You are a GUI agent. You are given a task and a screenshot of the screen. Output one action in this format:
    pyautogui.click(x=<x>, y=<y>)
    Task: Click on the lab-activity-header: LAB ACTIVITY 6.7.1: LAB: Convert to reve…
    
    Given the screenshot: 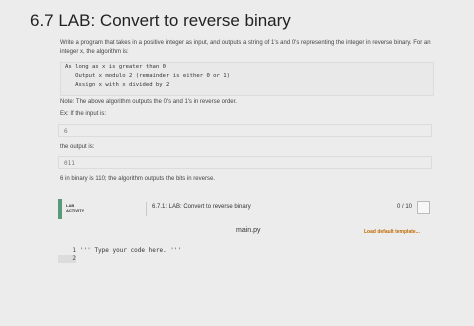 What is the action you would take?
    pyautogui.click(x=245, y=209)
    